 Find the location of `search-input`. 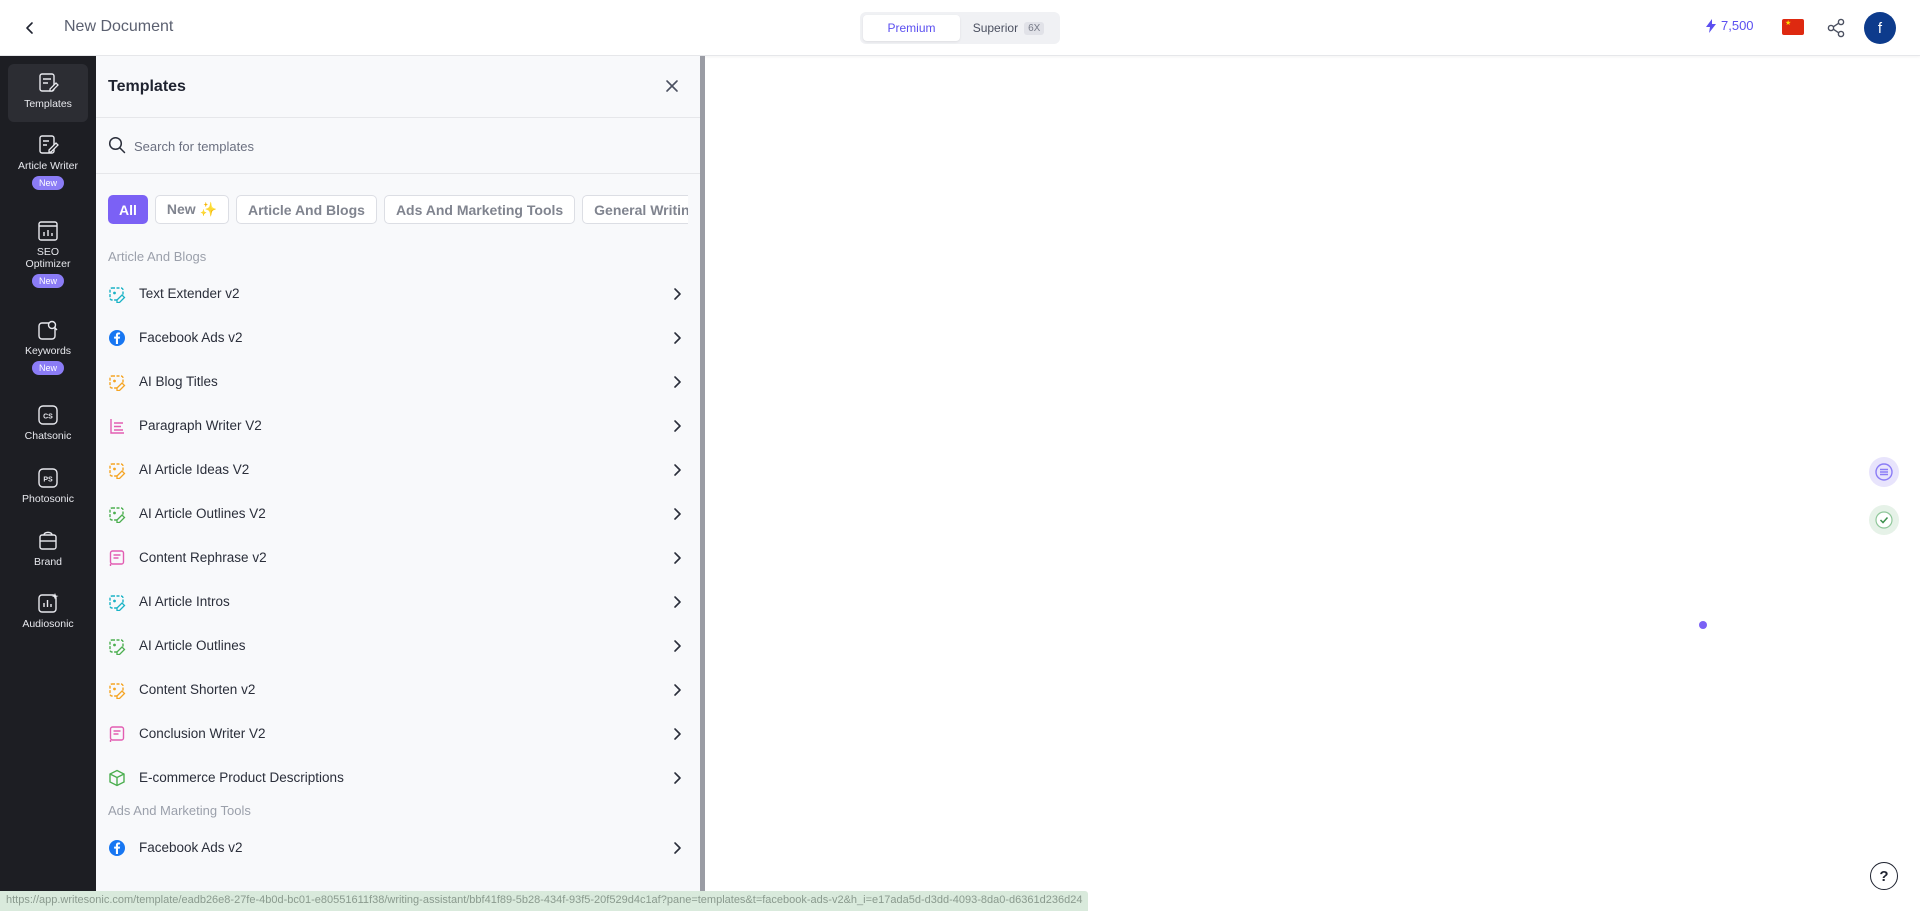

search-input is located at coordinates (404, 146).